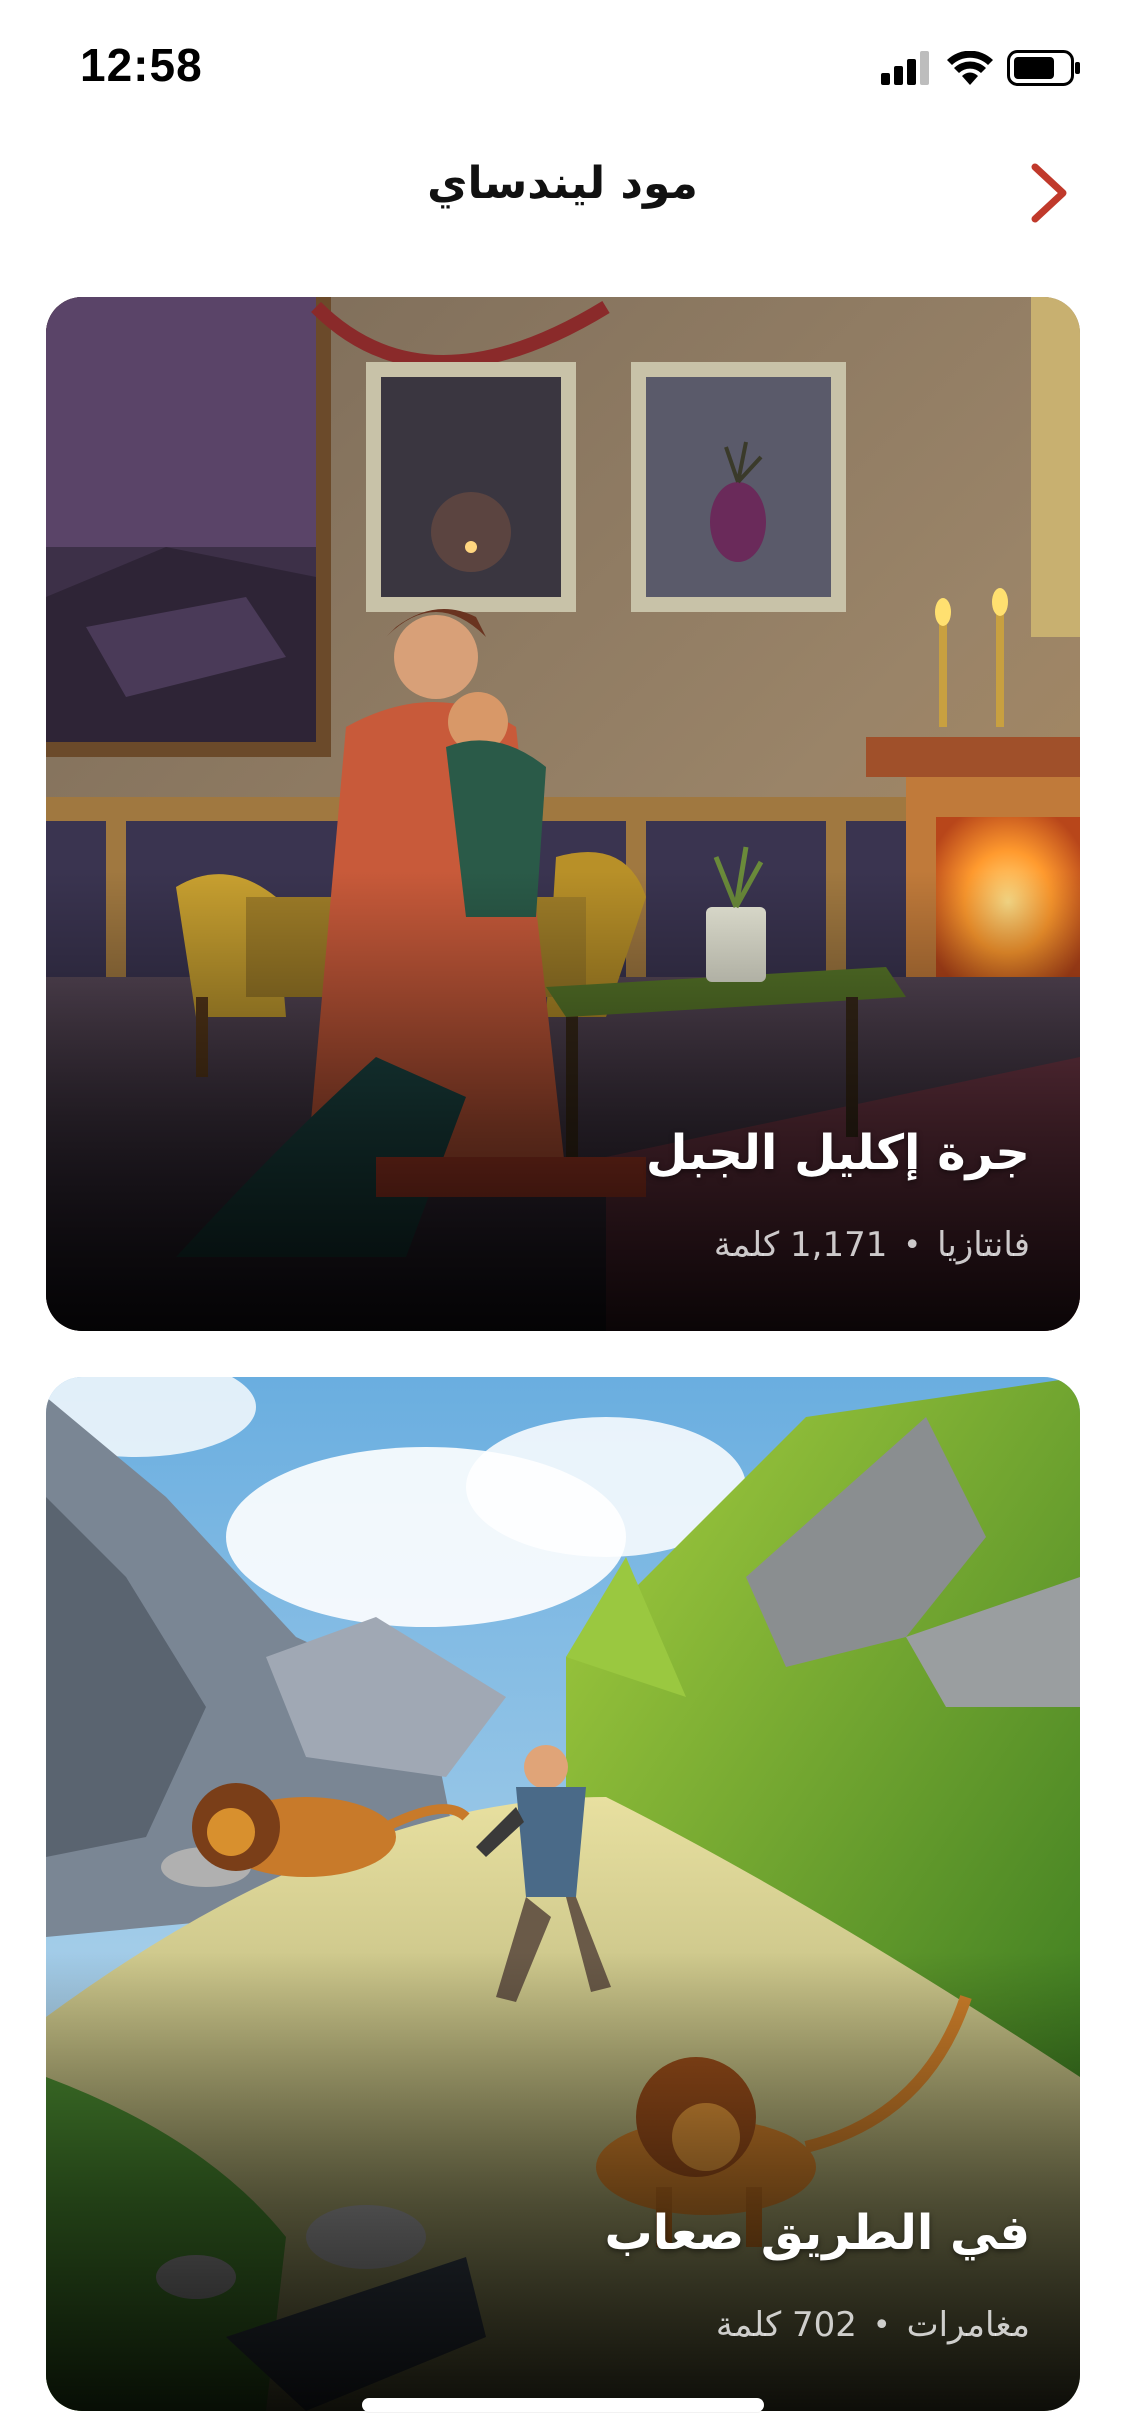  Describe the element at coordinates (968, 2325) in the screenshot. I see `story-genre: مغامرات` at that location.